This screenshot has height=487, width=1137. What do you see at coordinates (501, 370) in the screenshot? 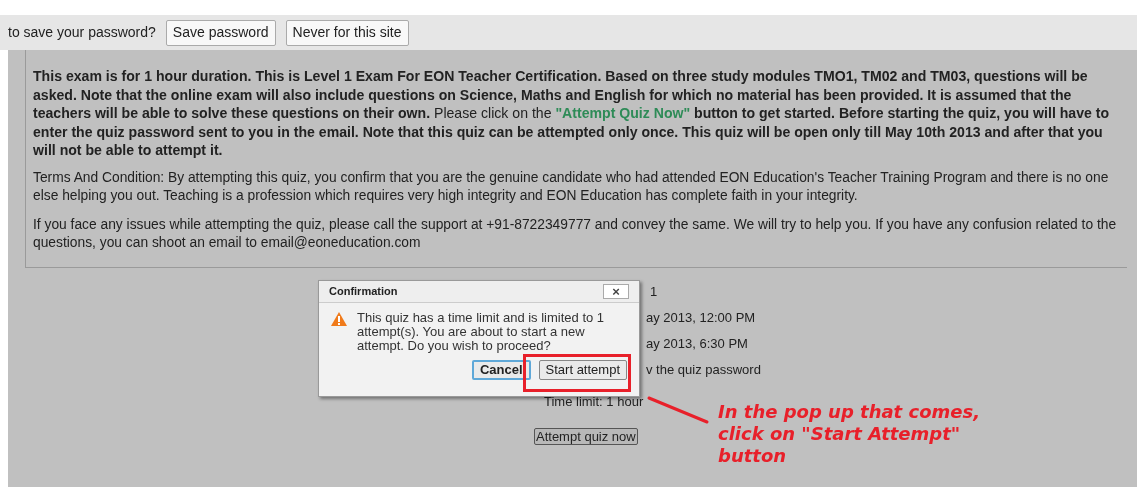
I see `cancel-button: Cancel` at bounding box center [501, 370].